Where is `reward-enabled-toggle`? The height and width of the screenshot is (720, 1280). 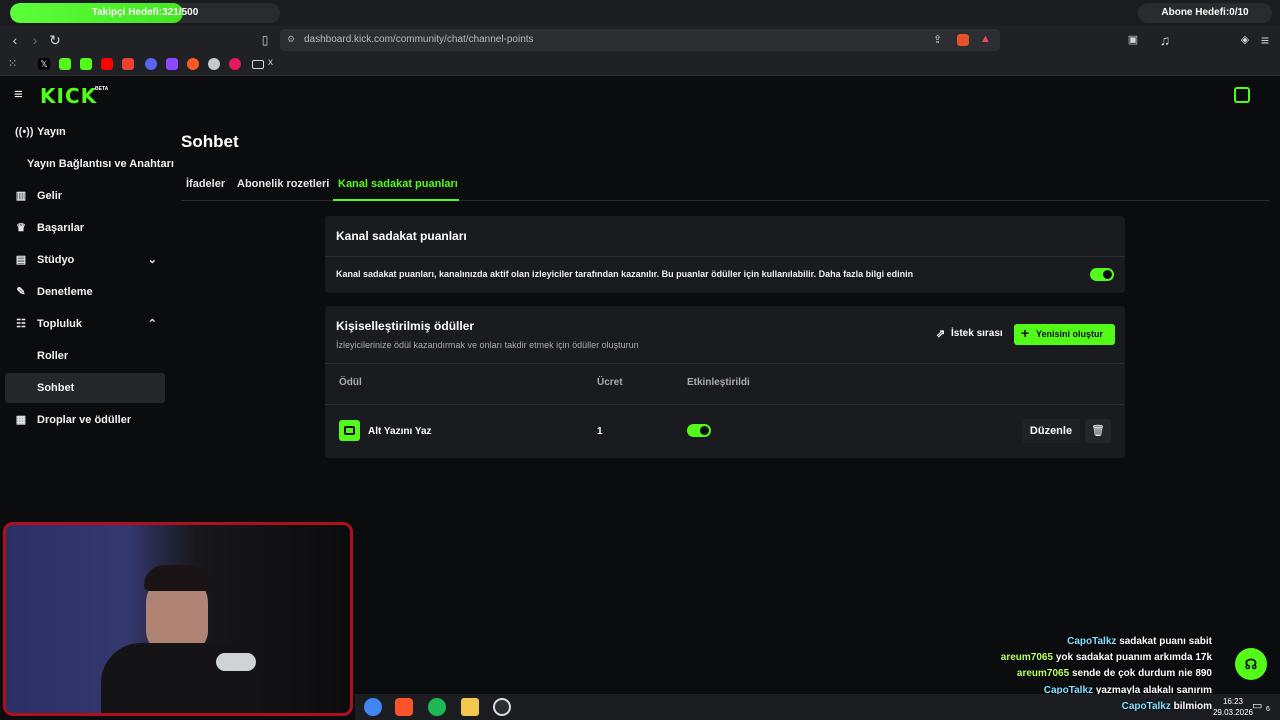
reward-enabled-toggle is located at coordinates (699, 430).